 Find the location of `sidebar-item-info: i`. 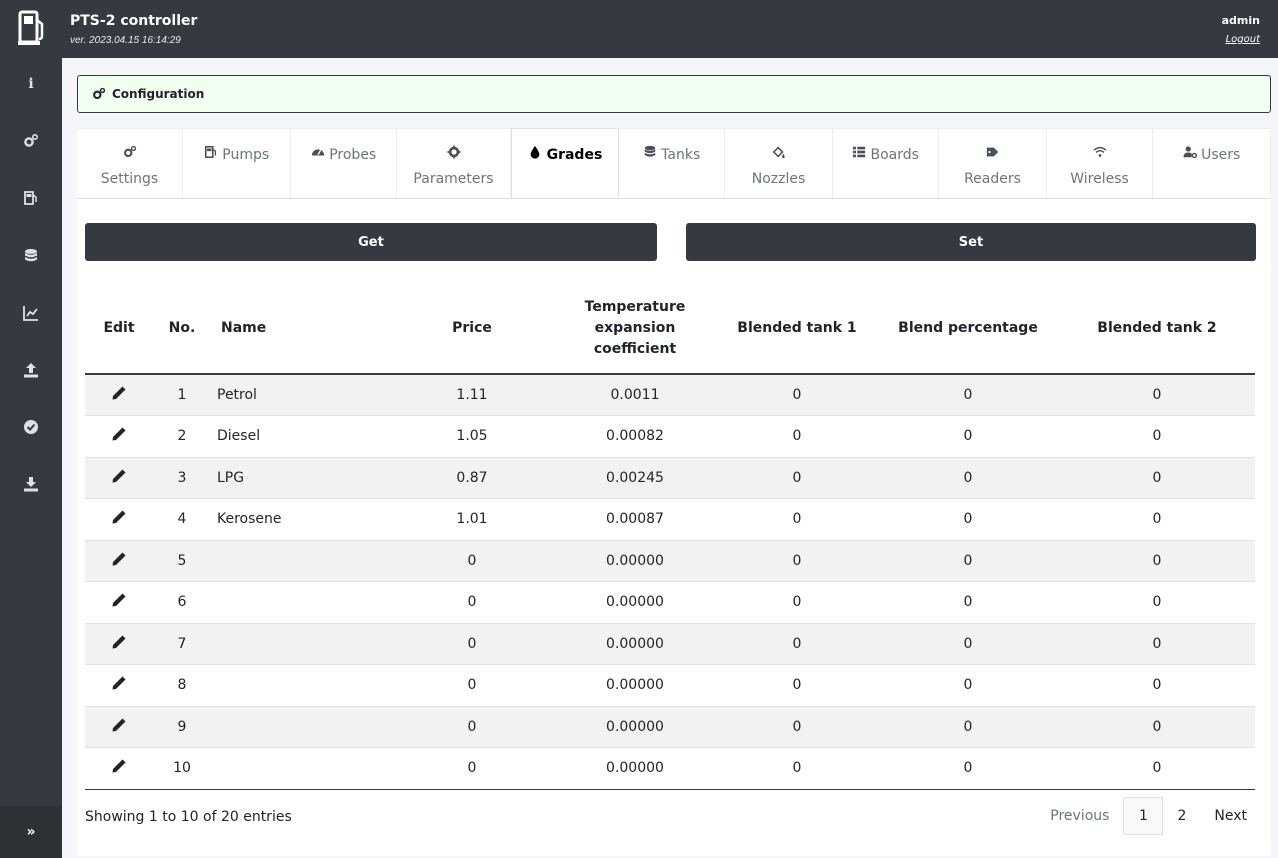

sidebar-item-info: i is located at coordinates (31, 84).